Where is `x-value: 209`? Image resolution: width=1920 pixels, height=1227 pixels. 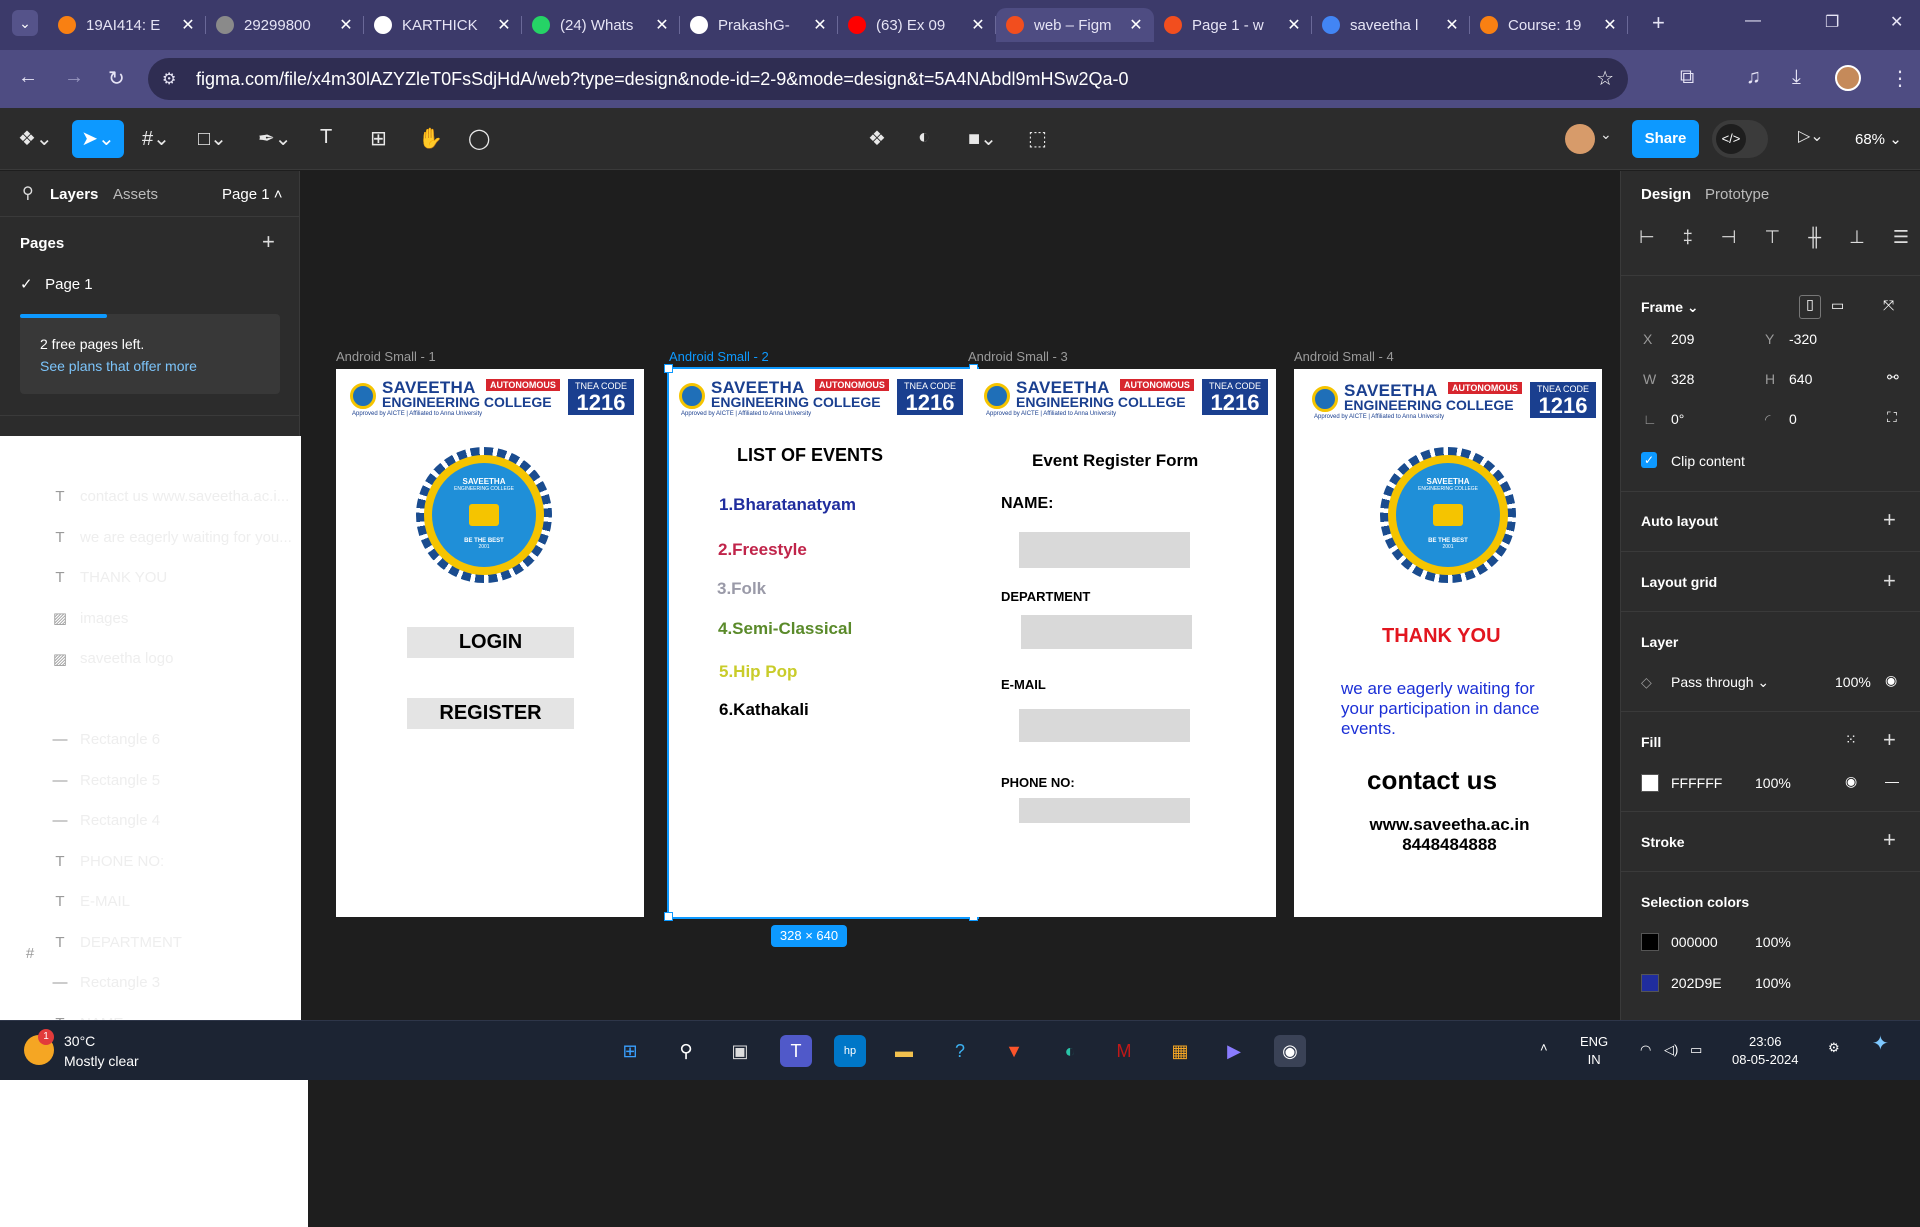 x-value: 209 is located at coordinates (1682, 339).